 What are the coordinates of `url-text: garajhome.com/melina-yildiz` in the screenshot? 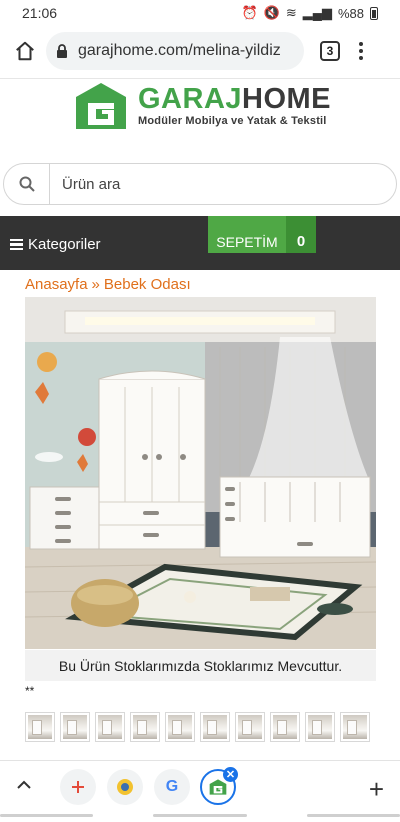 It's located at (179, 50).